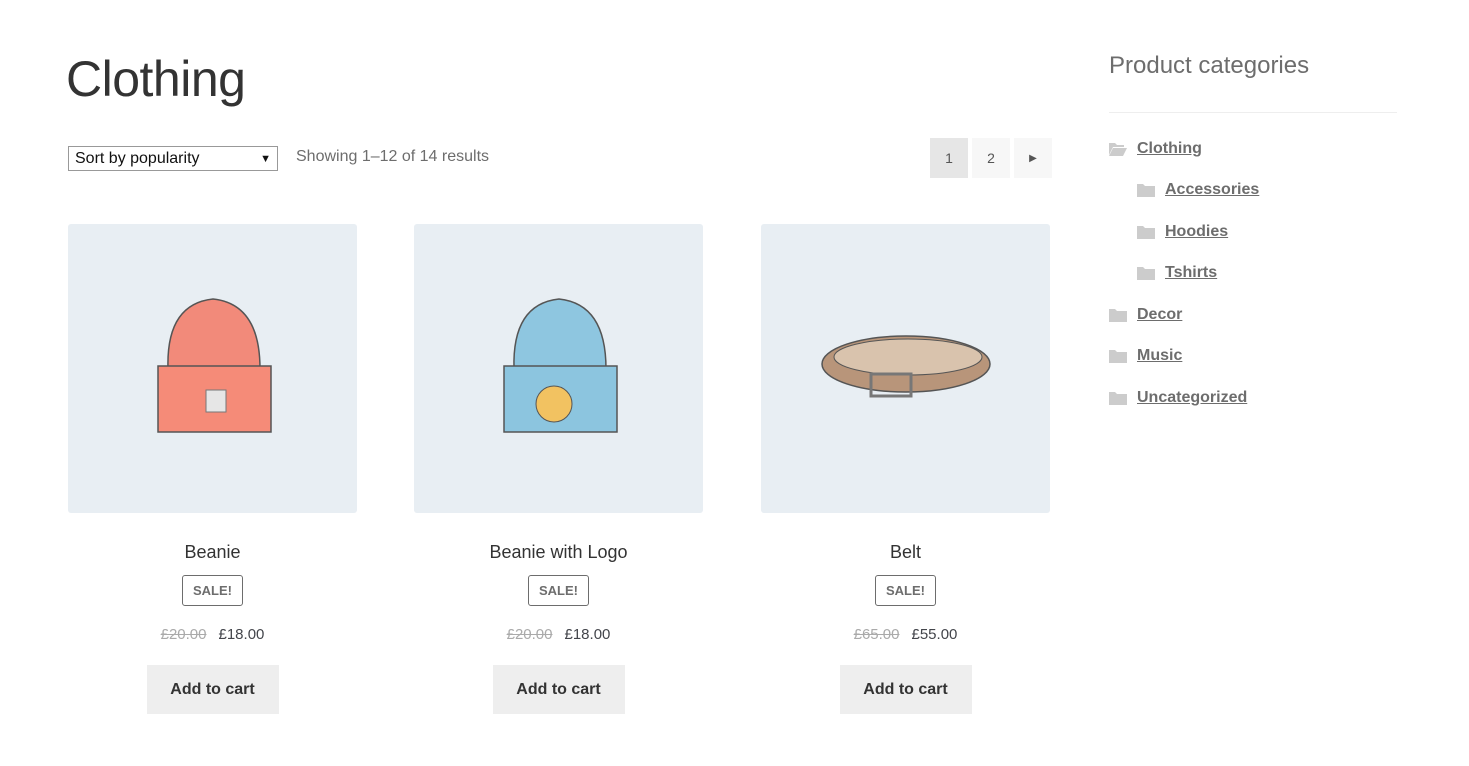 The width and height of the screenshot is (1469, 766). Describe the element at coordinates (1191, 273) in the screenshot. I see `category-label: Tshirts` at that location.